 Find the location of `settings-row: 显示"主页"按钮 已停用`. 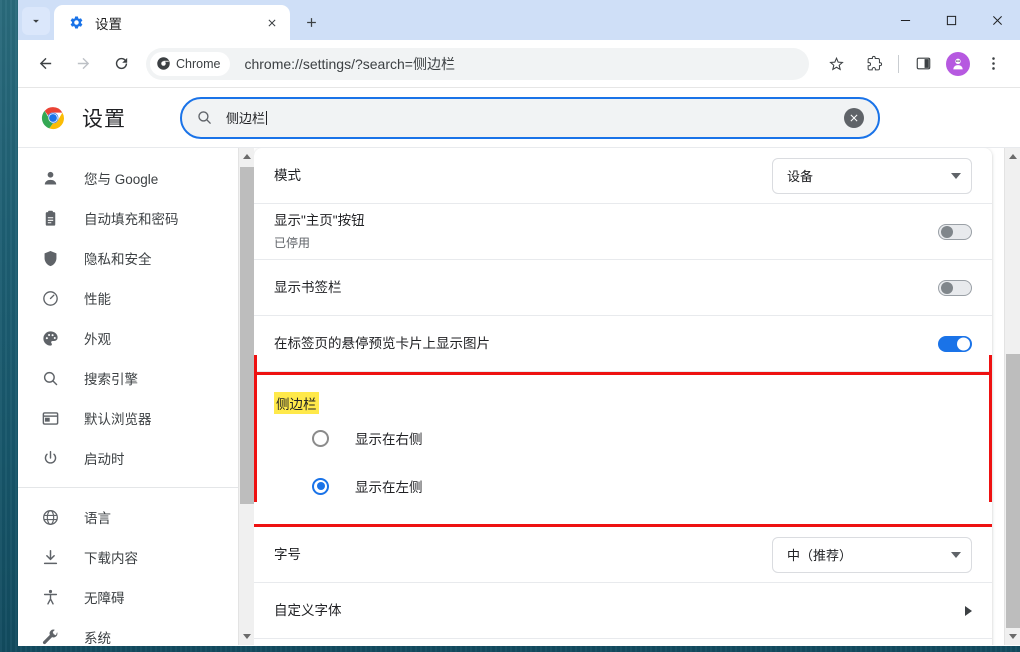

settings-row: 显示"主页"按钮 已停用 is located at coordinates (623, 232).